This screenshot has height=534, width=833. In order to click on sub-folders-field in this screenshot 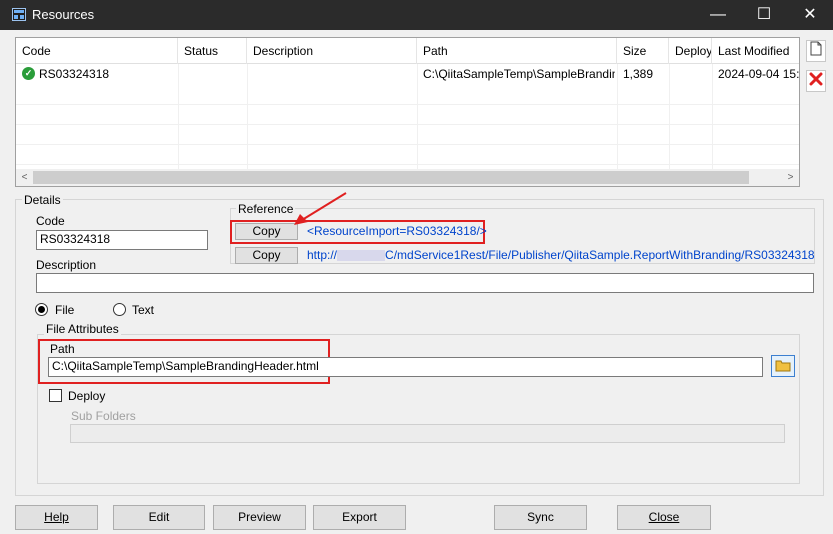, I will do `click(427, 433)`.